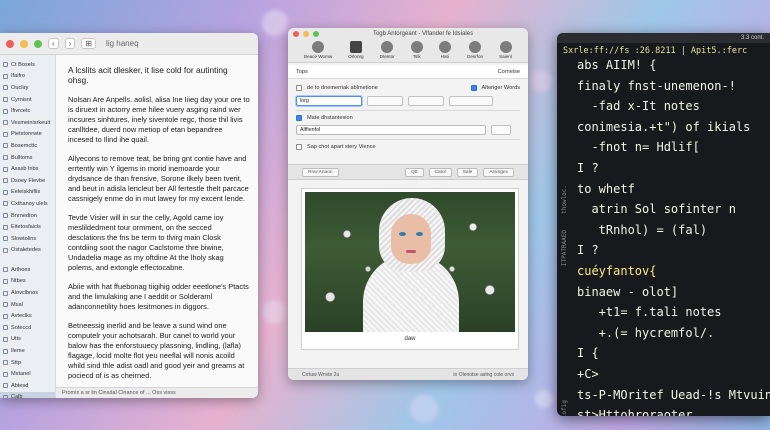 This screenshot has height=430, width=770. What do you see at coordinates (387, 50) in the screenshot?
I see `toolbar-tool: Dtentor` at bounding box center [387, 50].